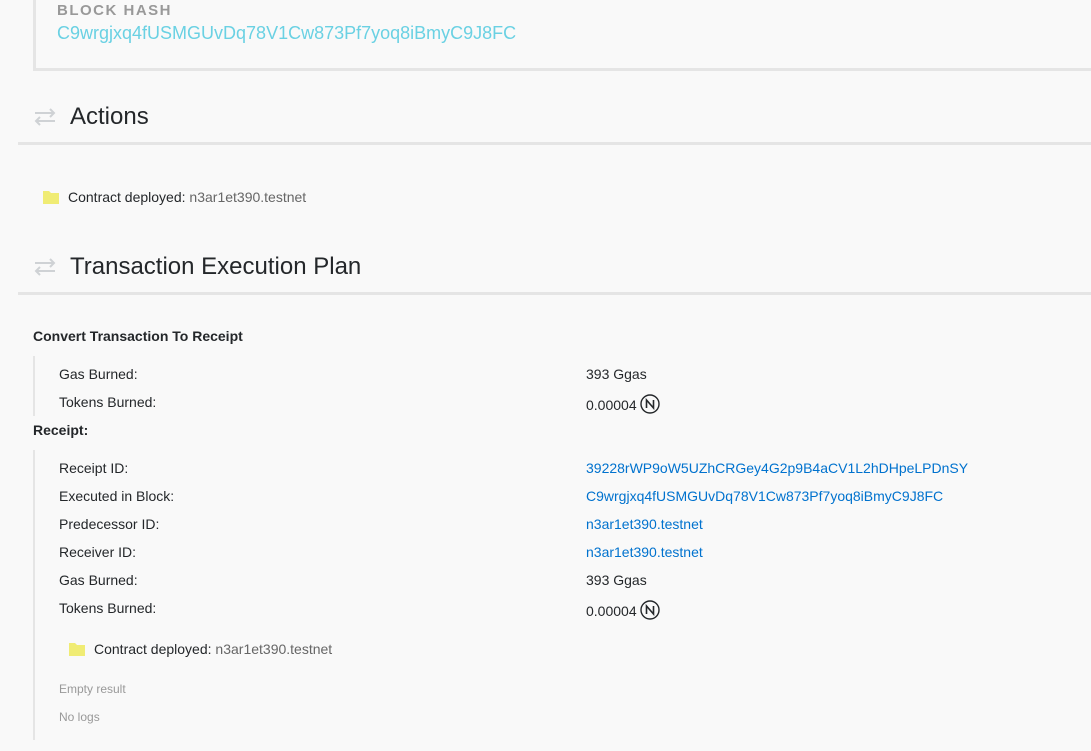 The height and width of the screenshot is (751, 1091). Describe the element at coordinates (109, 524) in the screenshot. I see `row-key: Predecessor ID:` at that location.